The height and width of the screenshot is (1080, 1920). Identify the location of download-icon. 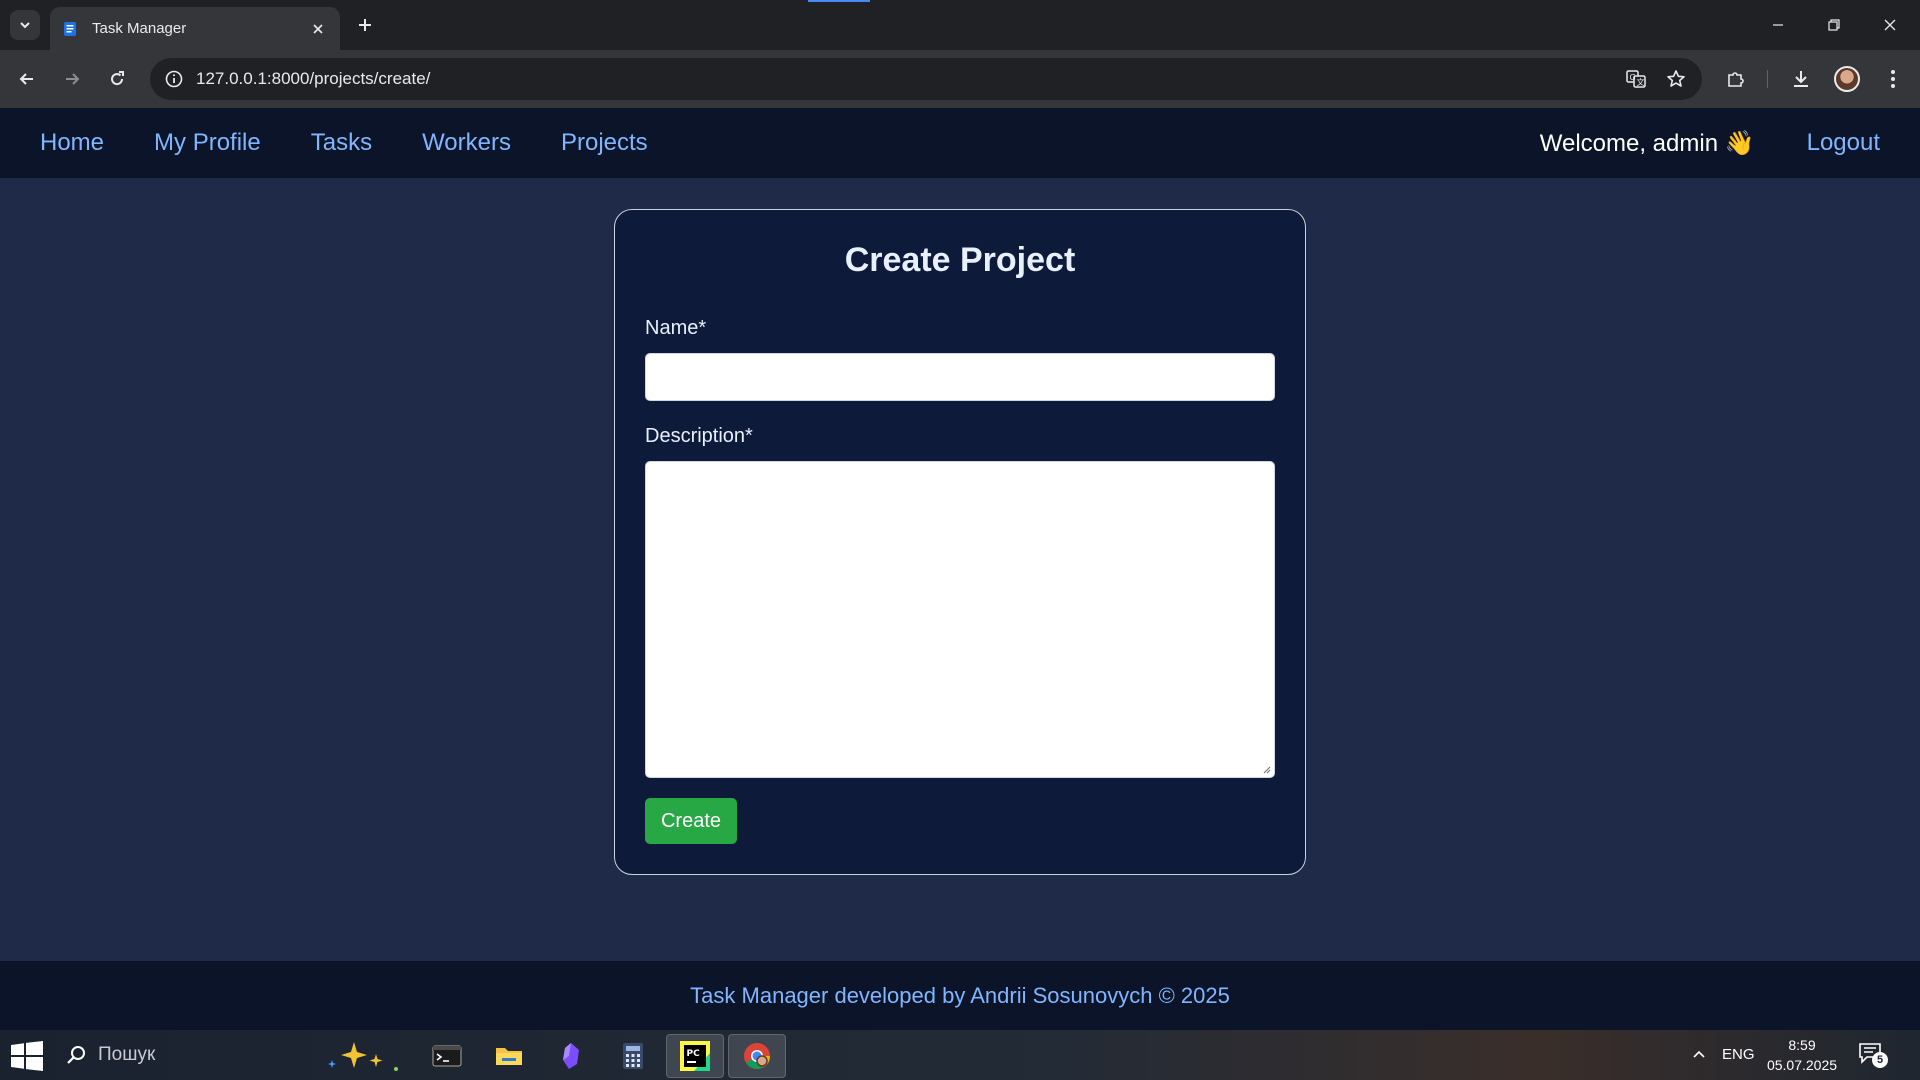
(1801, 79).